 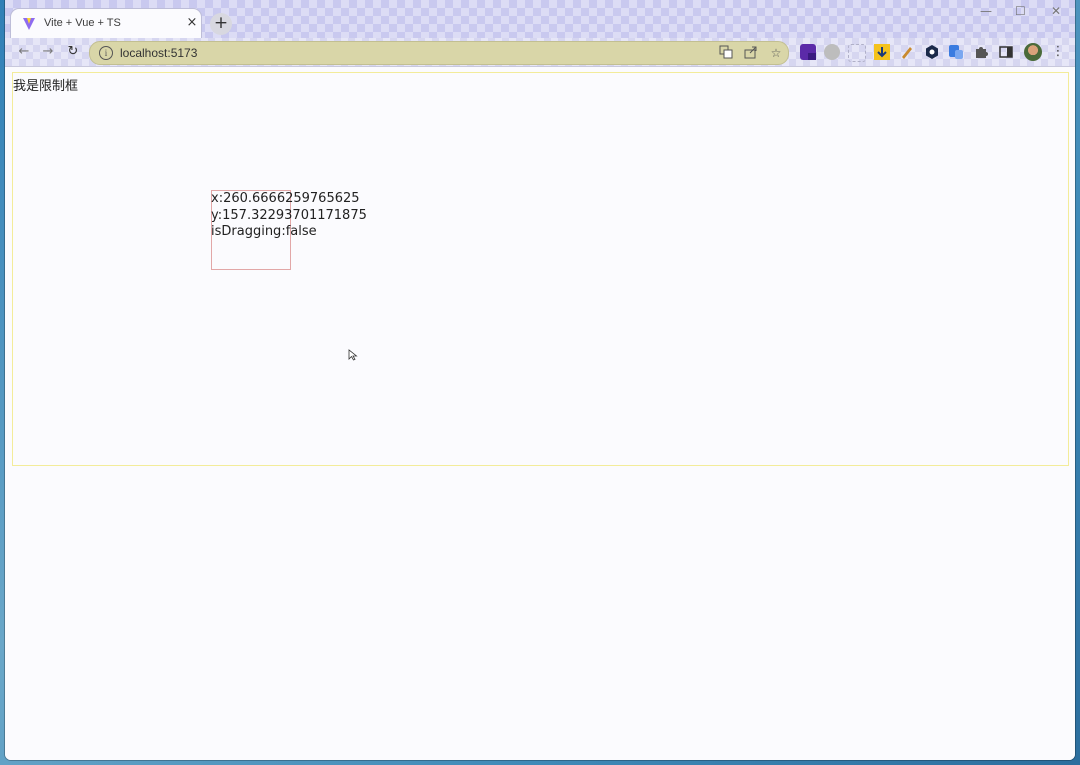 What do you see at coordinates (439, 53) in the screenshot?
I see `address-bar: i localhost:5173 ☆` at bounding box center [439, 53].